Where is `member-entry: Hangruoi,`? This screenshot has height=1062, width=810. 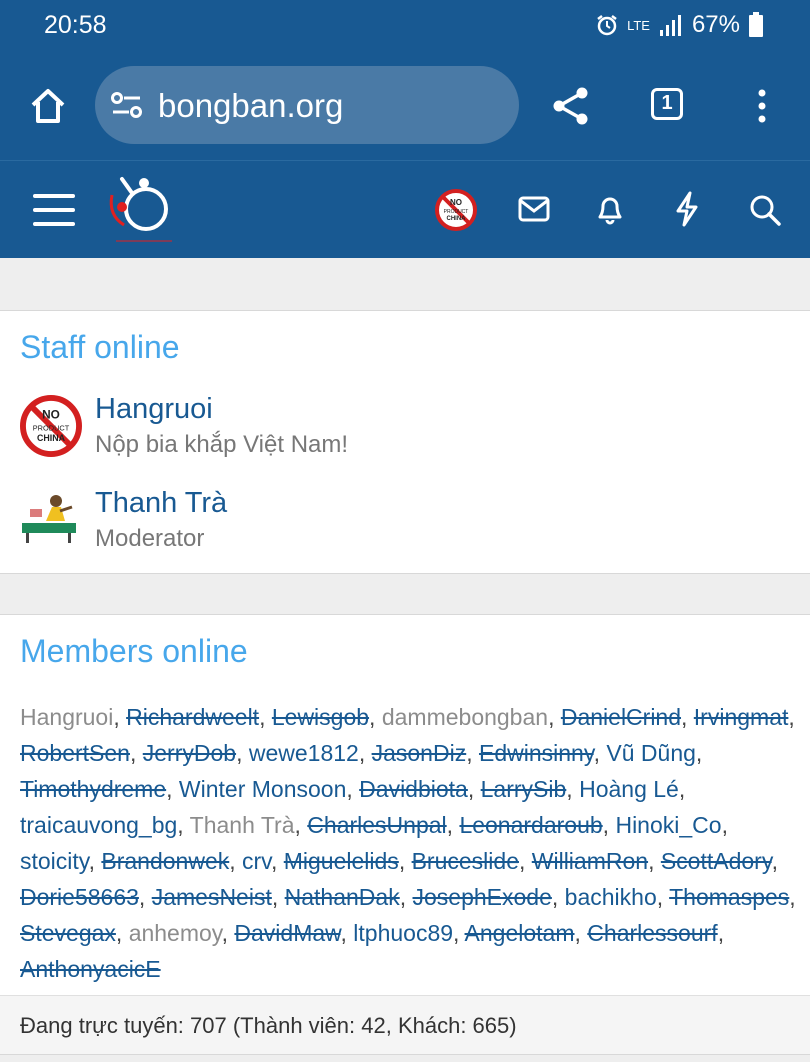 member-entry: Hangruoi, is located at coordinates (70, 717).